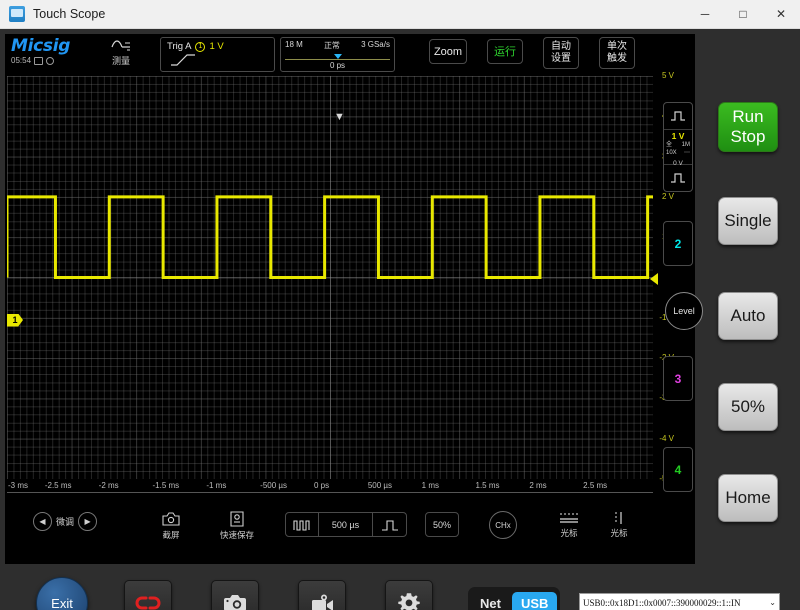 The height and width of the screenshot is (610, 800). I want to click on rising-edge-icon, so click(183, 60).